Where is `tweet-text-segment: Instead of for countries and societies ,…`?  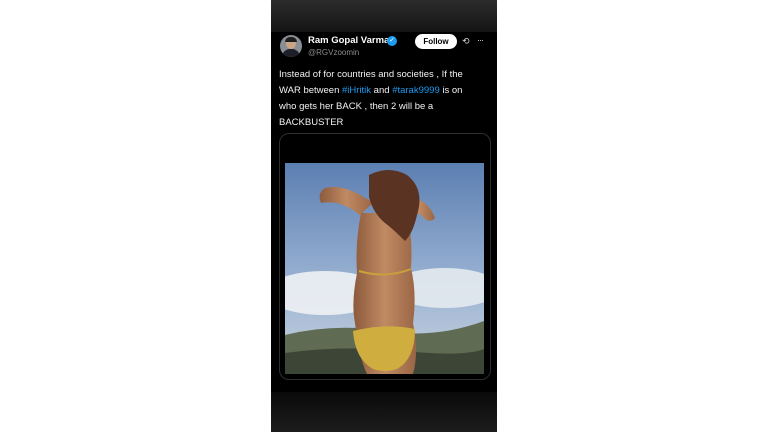
tweet-text-segment: Instead of for countries and societies ,… is located at coordinates (371, 74).